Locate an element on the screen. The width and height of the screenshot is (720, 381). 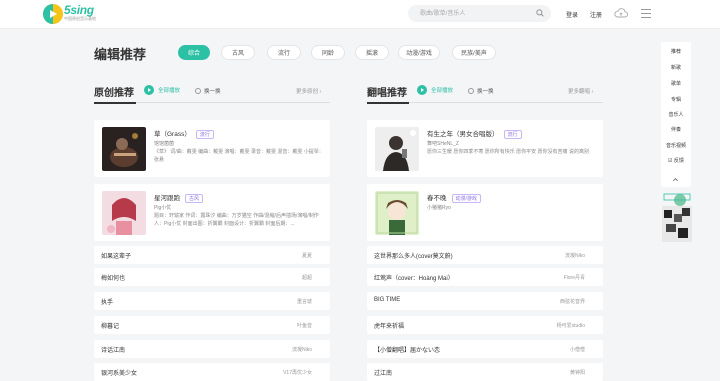
tab-folk-bel-canto: 民族/美声 is located at coordinates (474, 52).